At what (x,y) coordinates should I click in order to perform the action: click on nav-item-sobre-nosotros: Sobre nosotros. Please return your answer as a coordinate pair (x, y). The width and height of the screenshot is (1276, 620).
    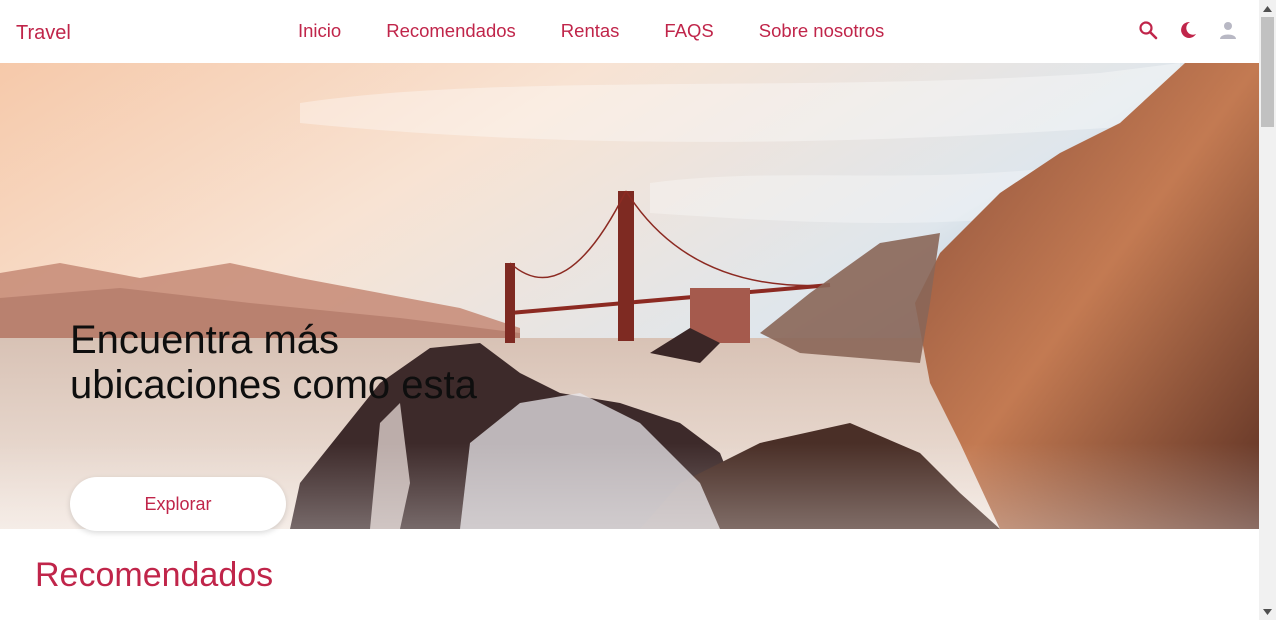
    Looking at the image, I should click on (821, 31).